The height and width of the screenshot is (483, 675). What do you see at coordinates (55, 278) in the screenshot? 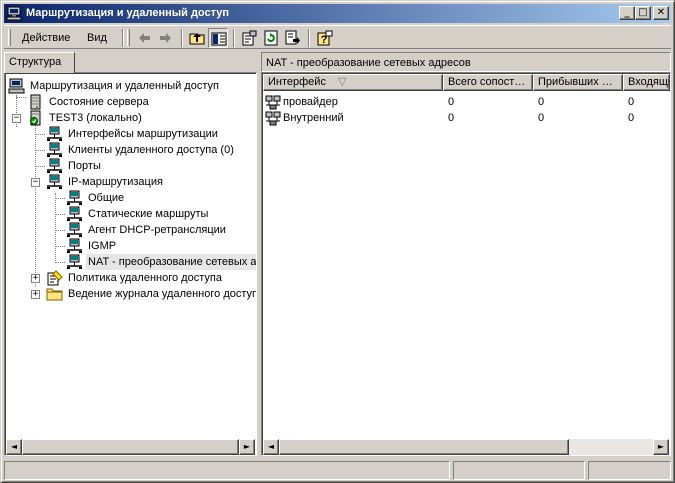
I see `policy-icon` at bounding box center [55, 278].